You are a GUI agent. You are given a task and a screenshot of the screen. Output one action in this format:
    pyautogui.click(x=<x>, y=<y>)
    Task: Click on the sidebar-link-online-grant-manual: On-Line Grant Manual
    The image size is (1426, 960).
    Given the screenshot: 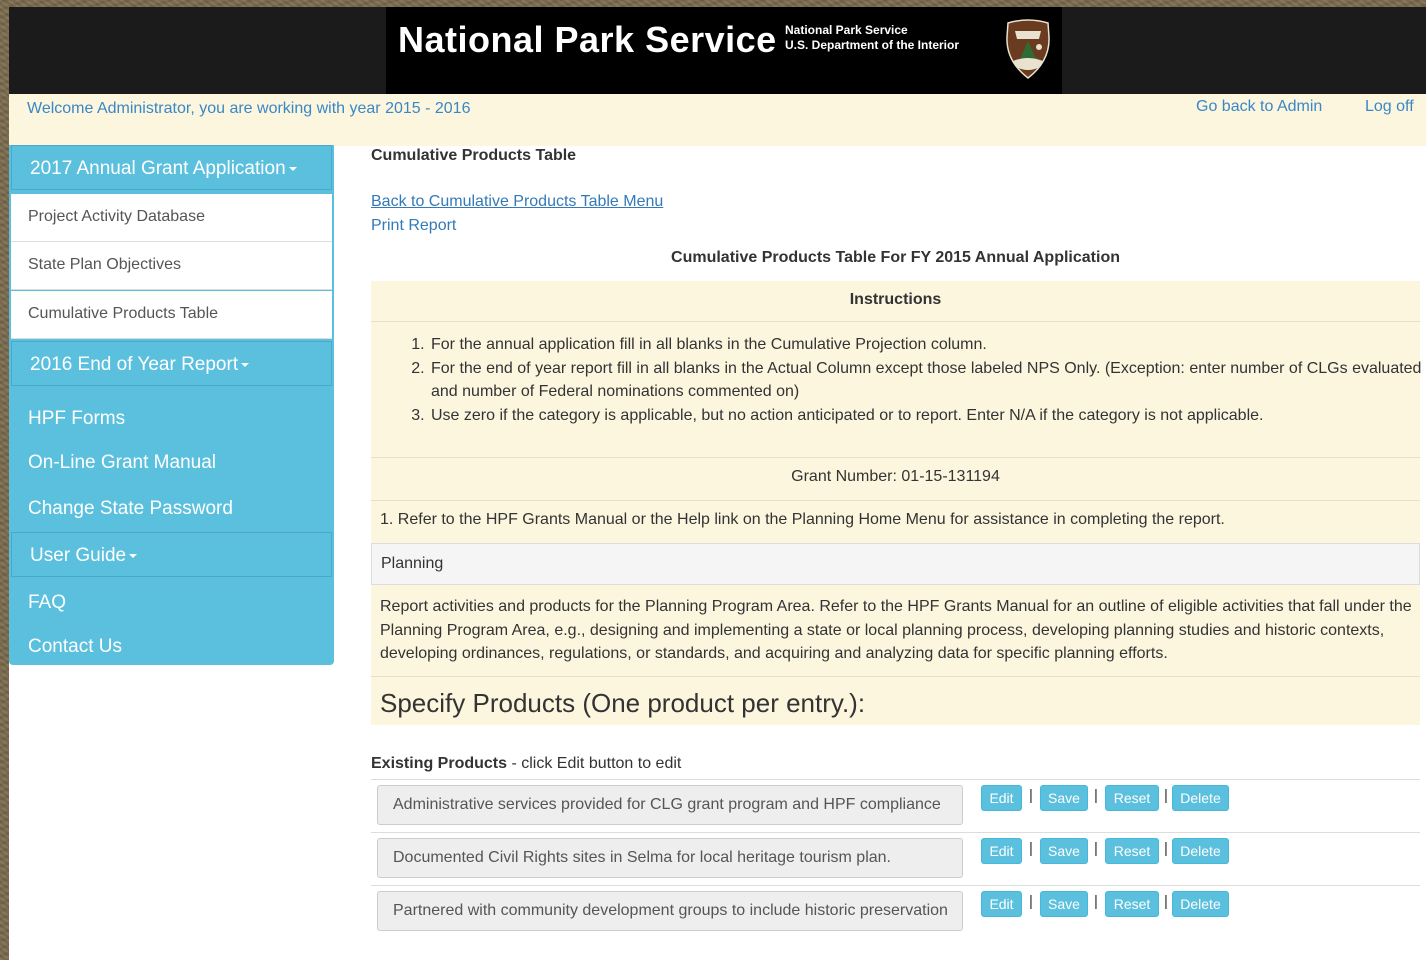 What is the action you would take?
    pyautogui.click(x=122, y=463)
    